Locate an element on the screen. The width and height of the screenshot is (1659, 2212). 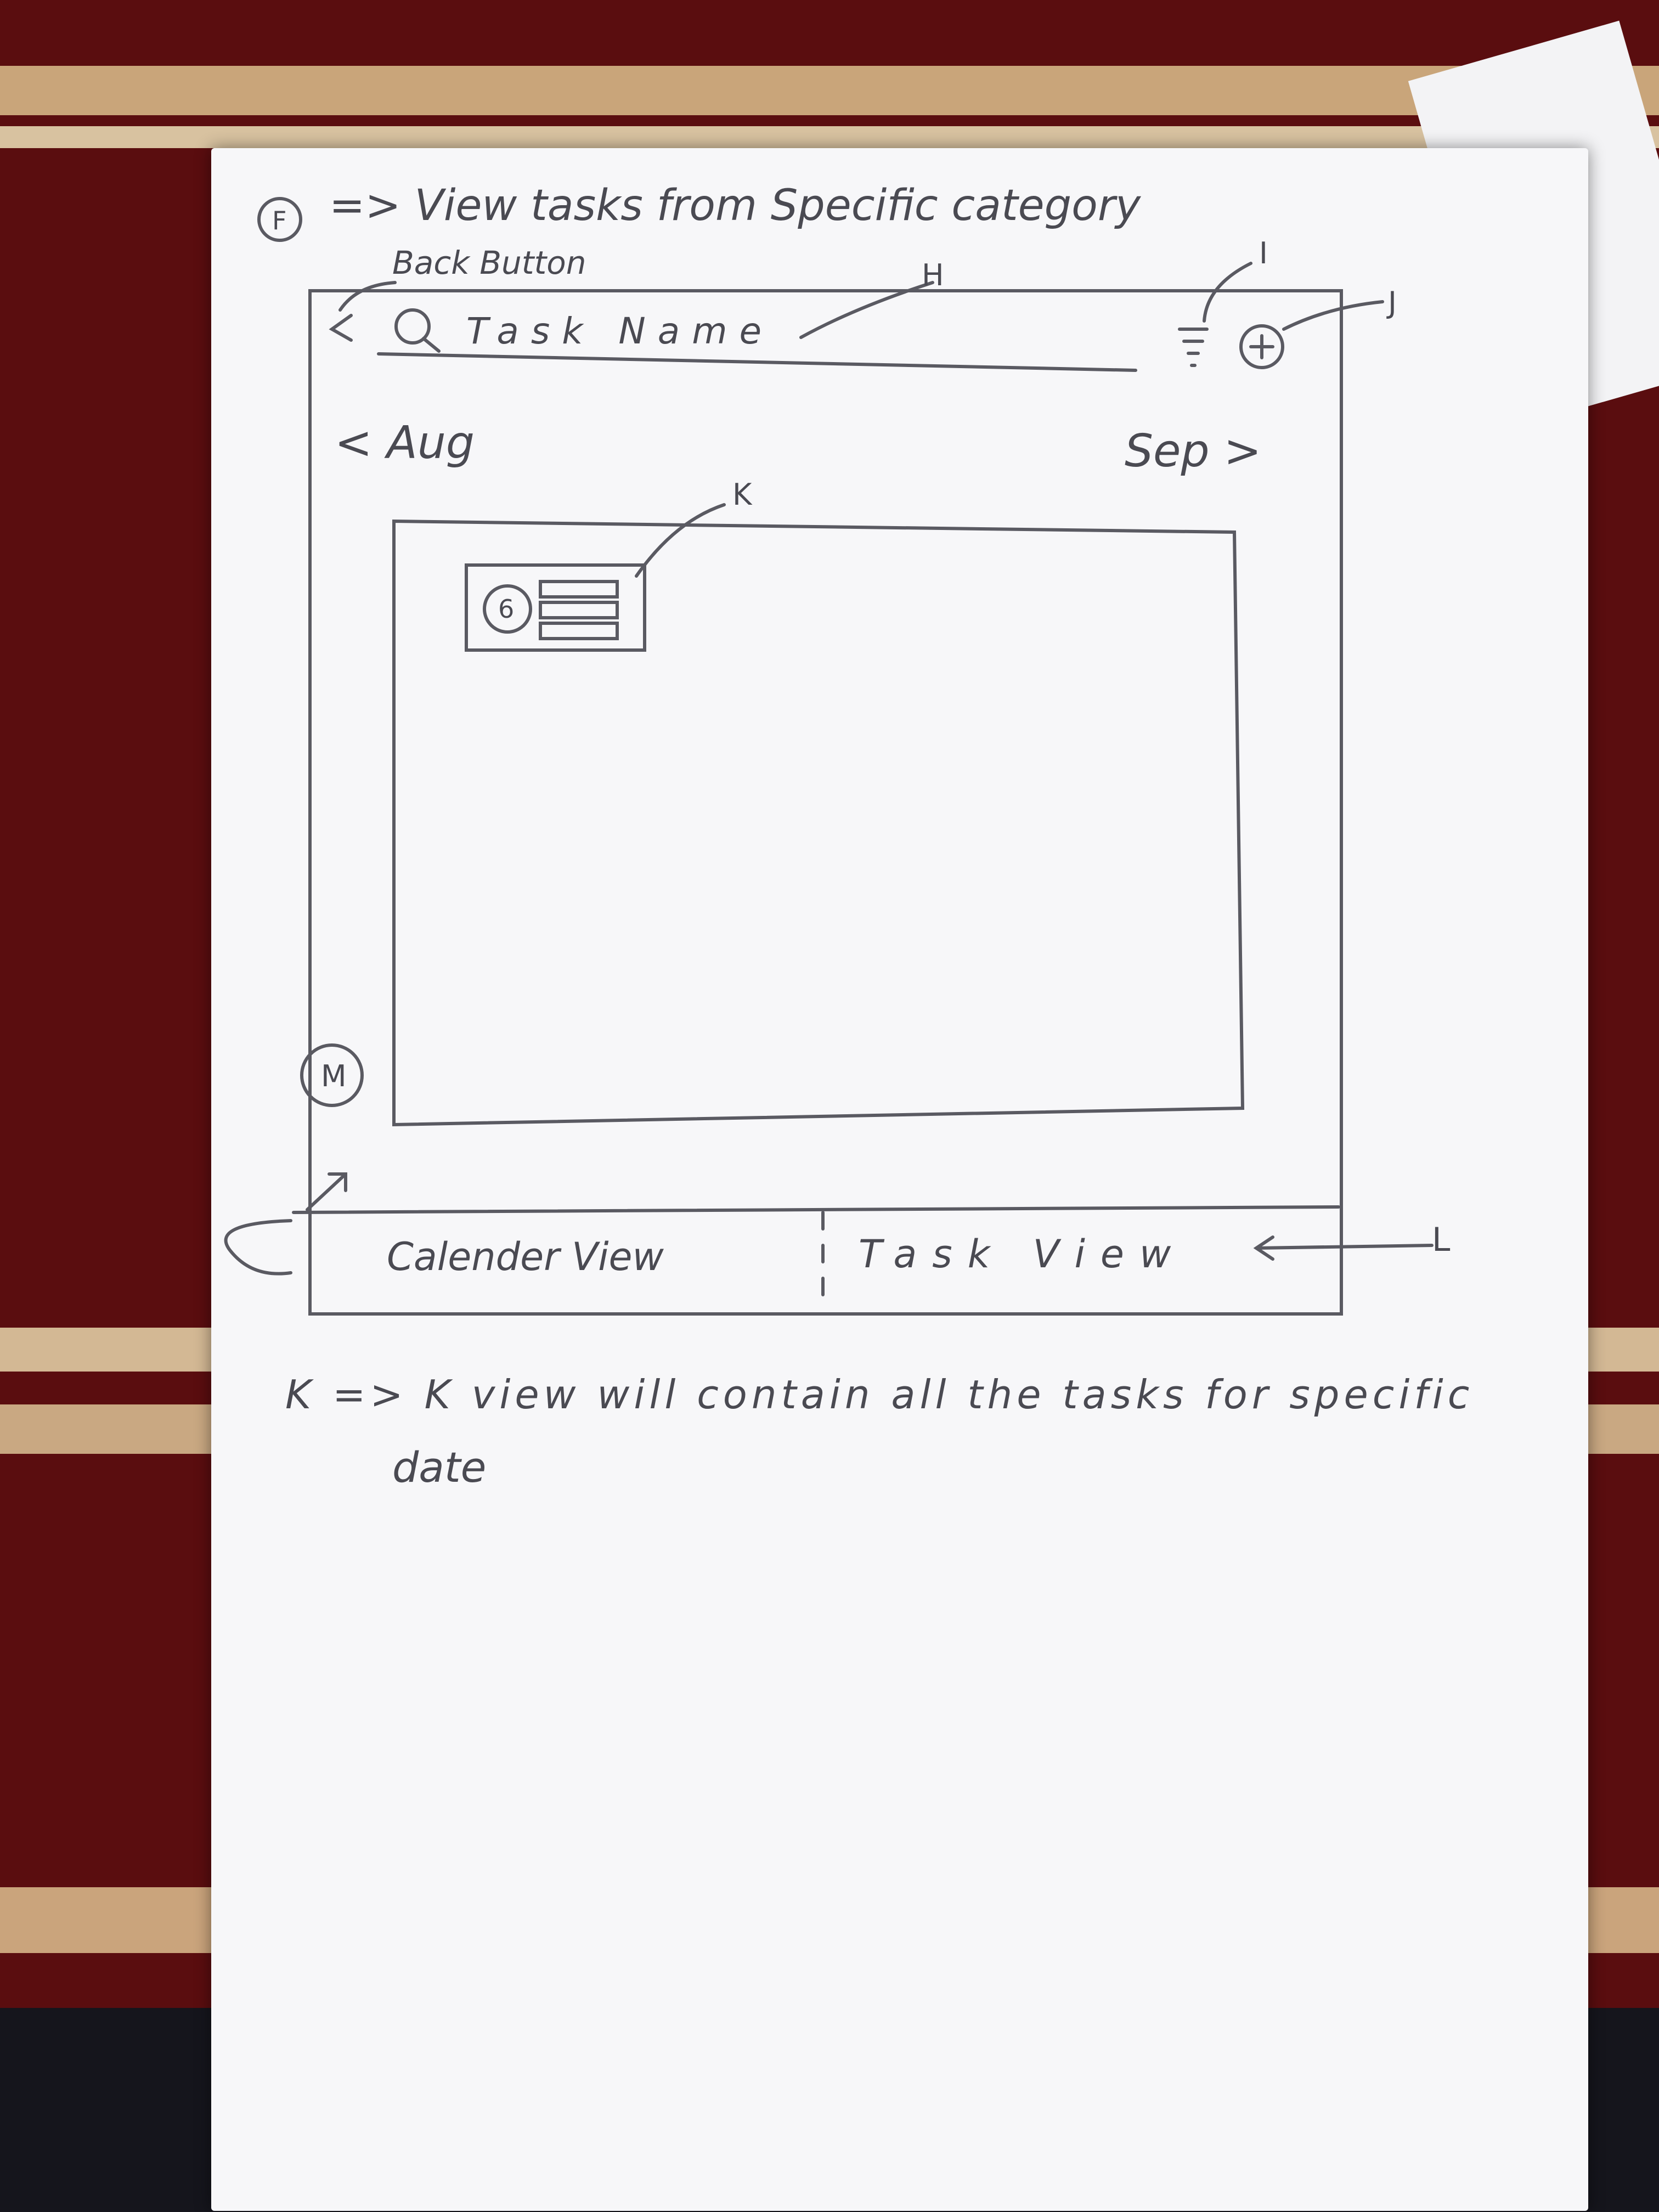
back-button-arrow is located at coordinates (368, 296).